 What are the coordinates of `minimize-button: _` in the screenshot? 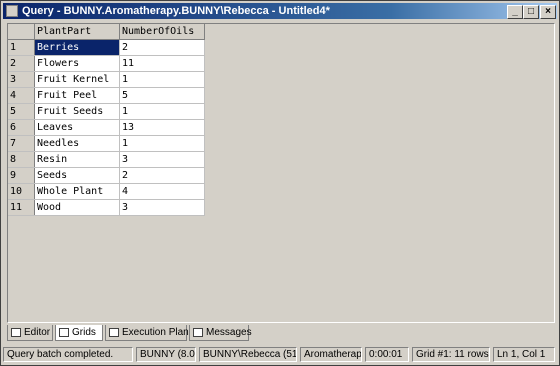 It's located at (515, 12).